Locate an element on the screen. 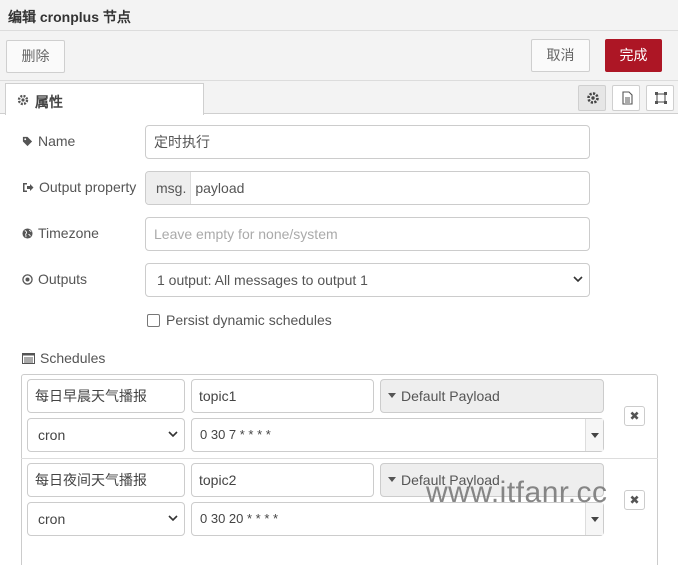 The height and width of the screenshot is (565, 678). schedule-2-topic-input: topic2 is located at coordinates (282, 480).